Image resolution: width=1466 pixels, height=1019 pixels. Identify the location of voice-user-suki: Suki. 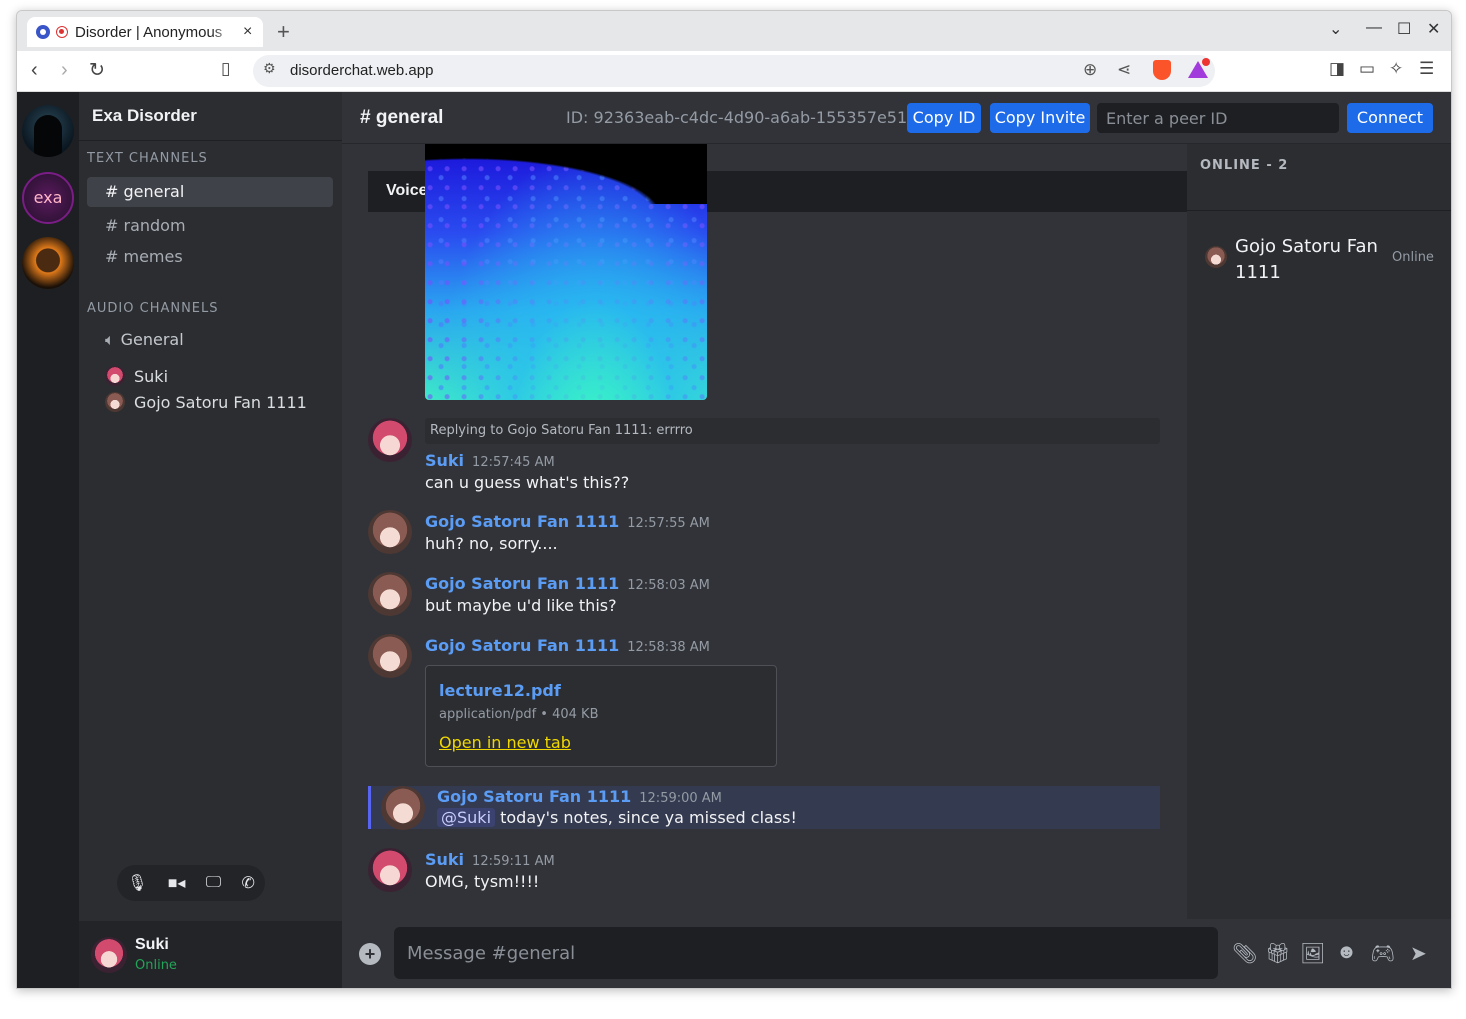
(136, 376).